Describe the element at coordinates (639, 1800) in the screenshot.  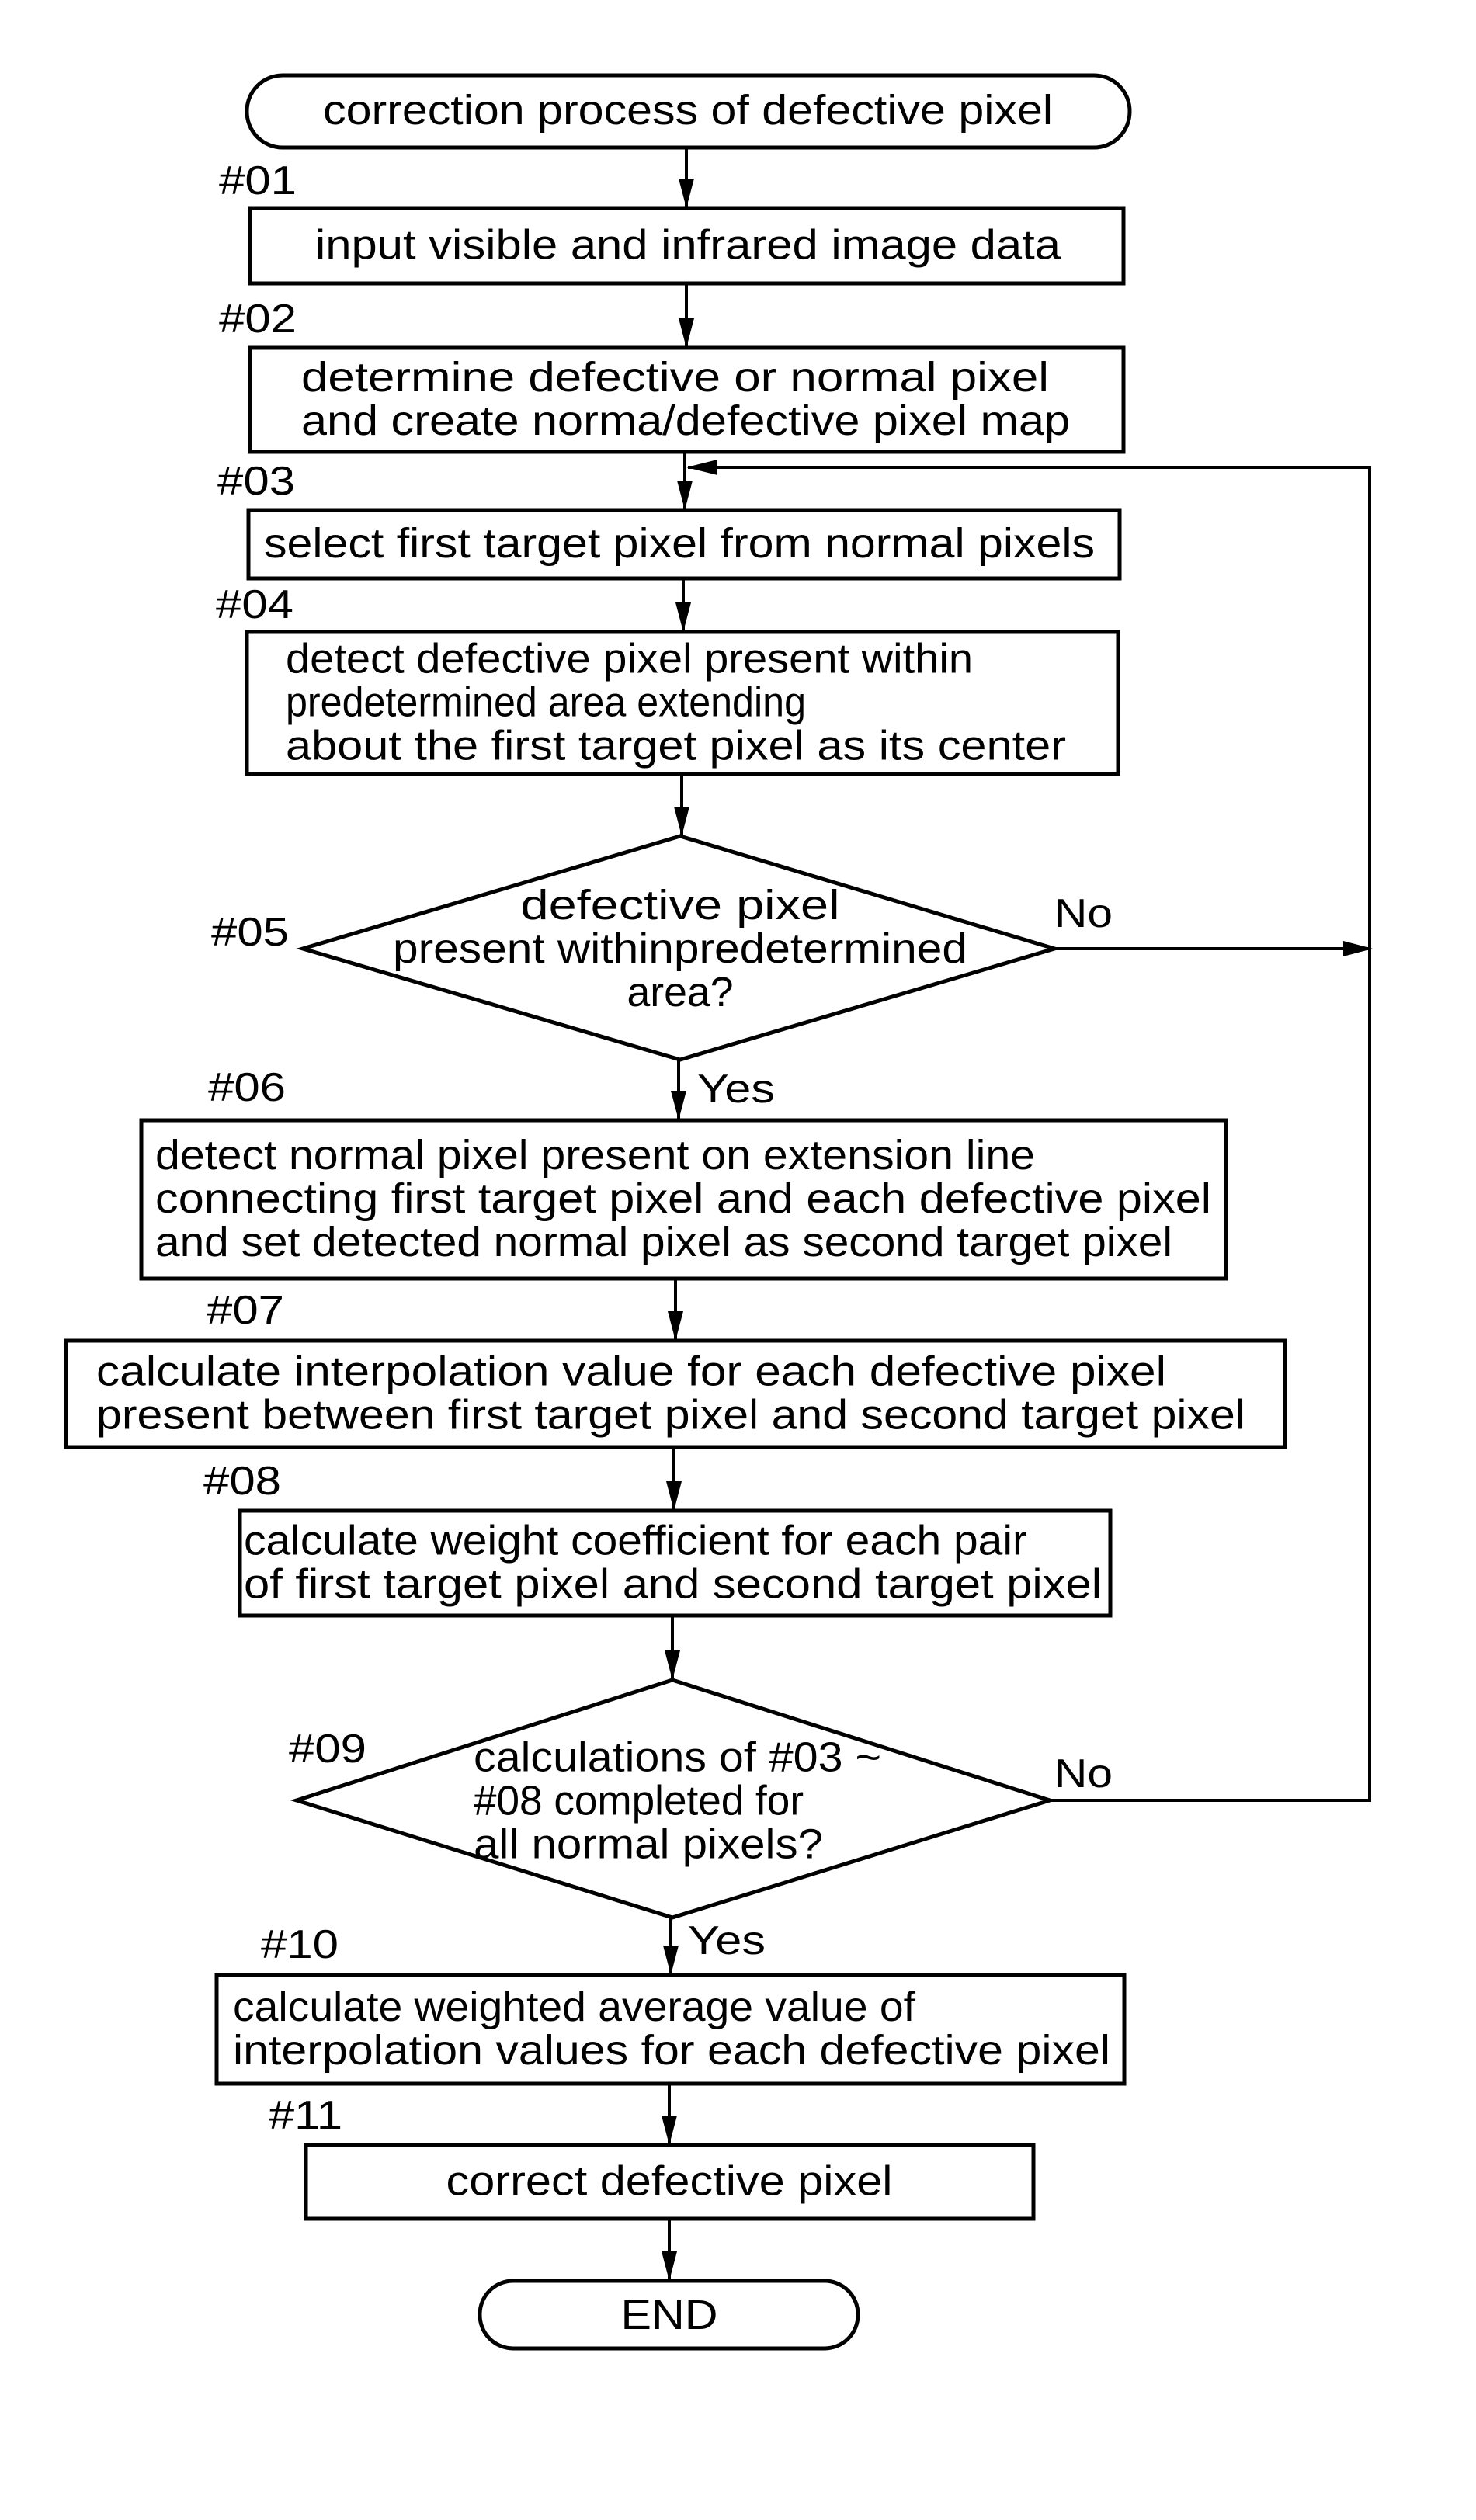
I see `step-text-line: #08 completed for` at that location.